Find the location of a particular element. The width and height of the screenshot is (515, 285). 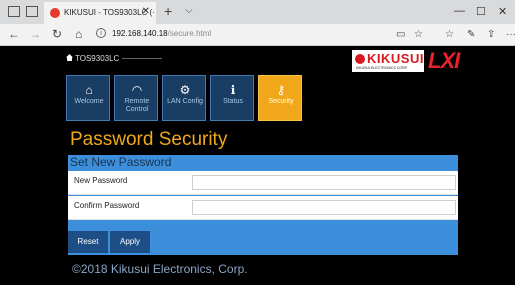

reset-button: Reset is located at coordinates (88, 242).